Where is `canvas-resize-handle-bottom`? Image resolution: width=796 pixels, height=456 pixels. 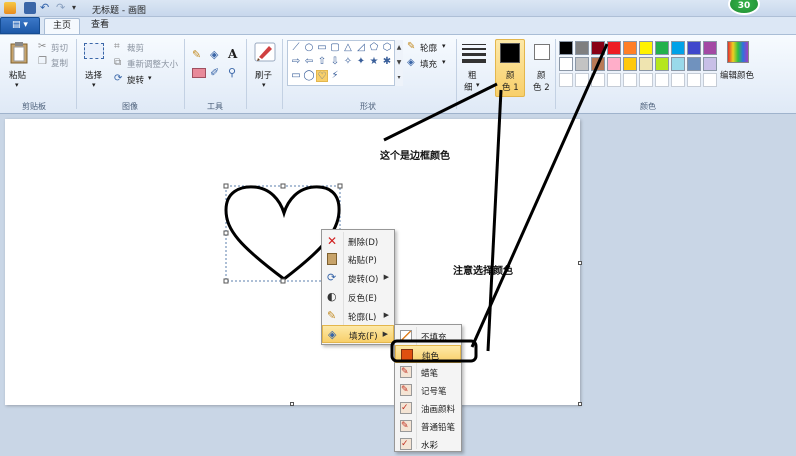 canvas-resize-handle-bottom is located at coordinates (292, 404).